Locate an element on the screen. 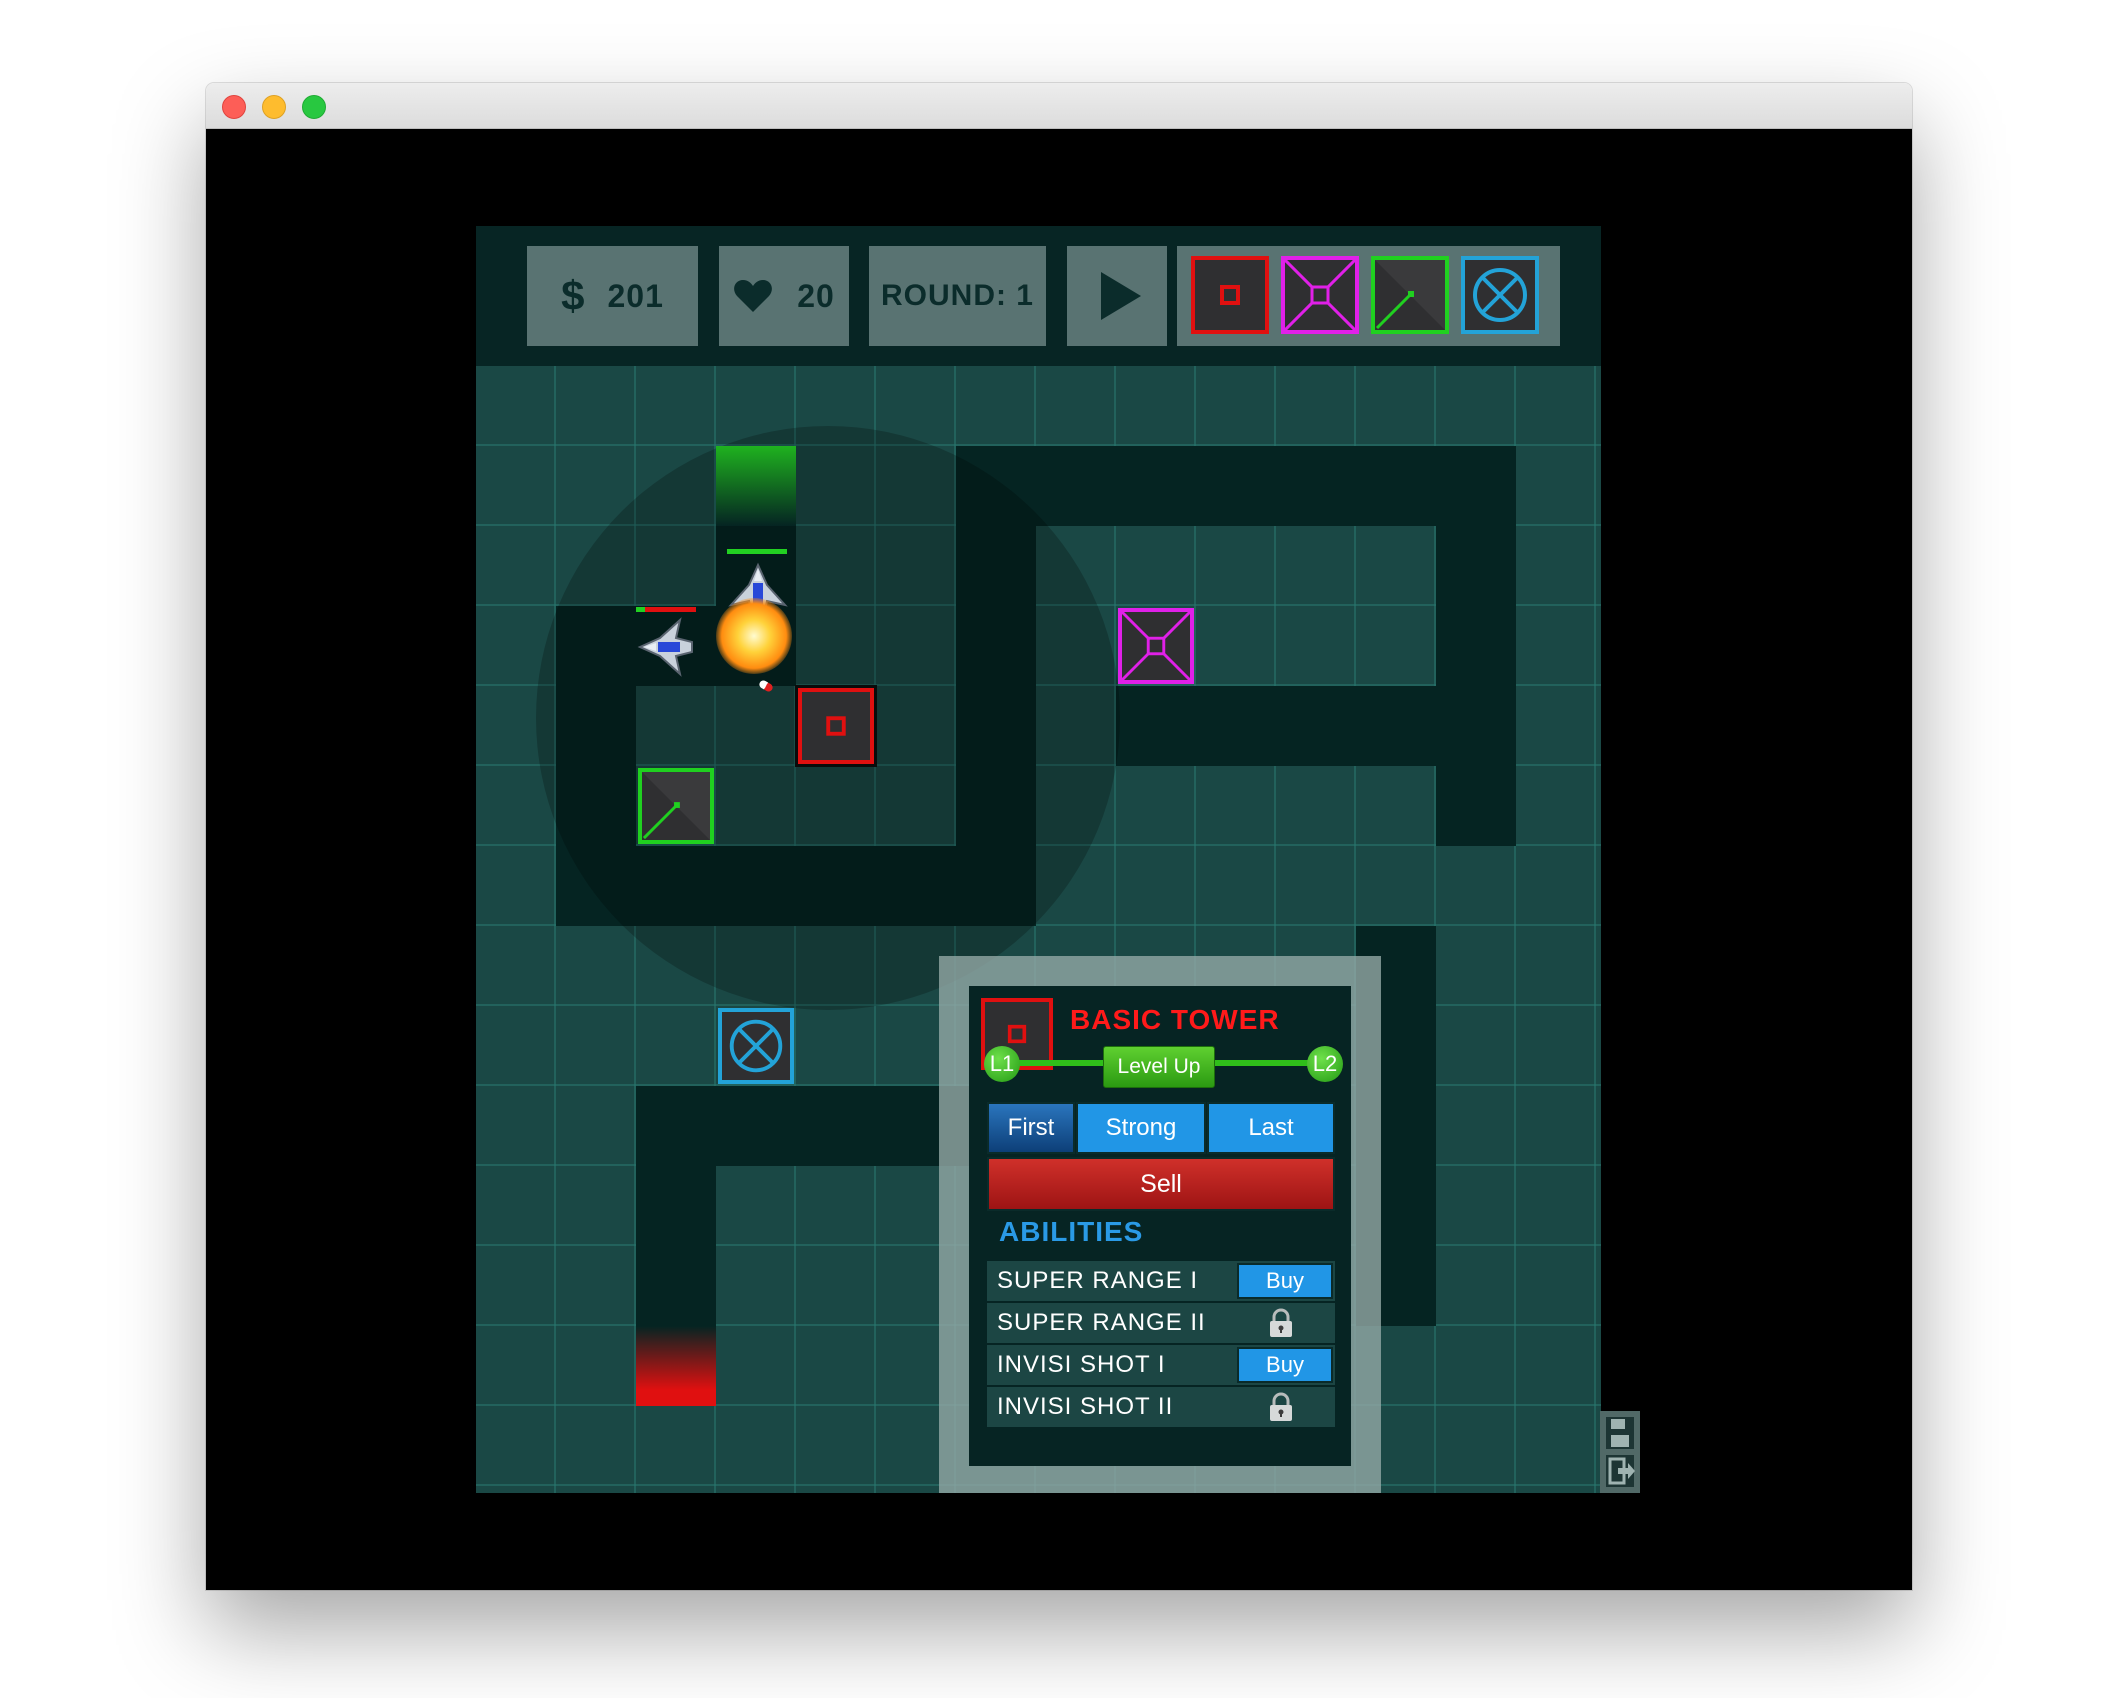 This screenshot has height=1698, width=2108. target-first-label: First is located at coordinates (1031, 1127).